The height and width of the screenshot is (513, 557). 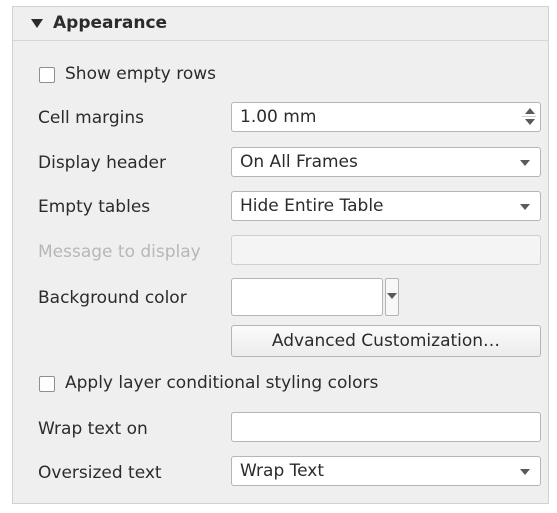 What do you see at coordinates (280, 24) in the screenshot?
I see `group-header: Appearance` at bounding box center [280, 24].